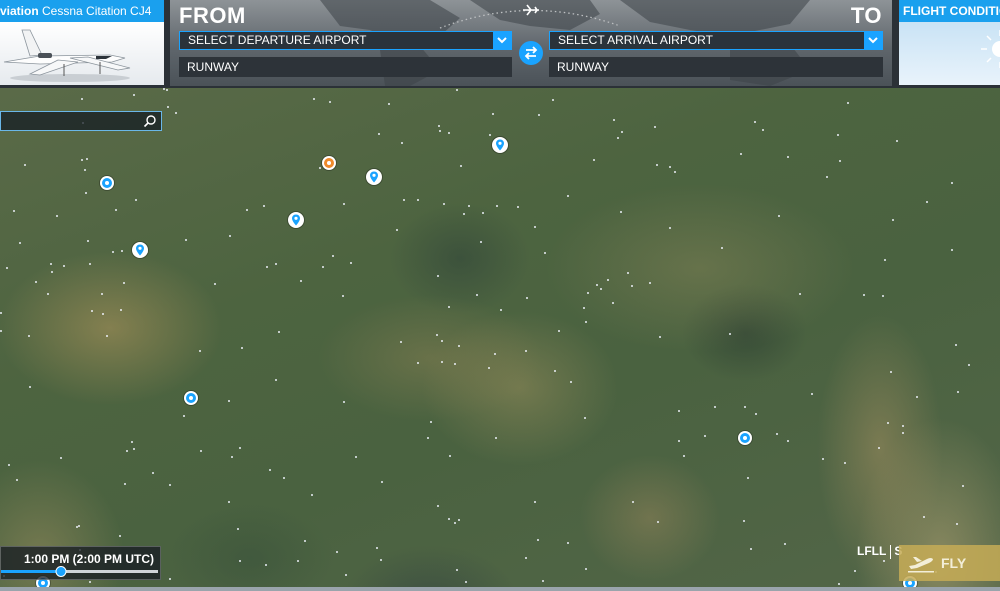 The height and width of the screenshot is (591, 1000). What do you see at coordinates (949, 42) in the screenshot?
I see `flight-conditions-card: FLIGHT CONDITION` at bounding box center [949, 42].